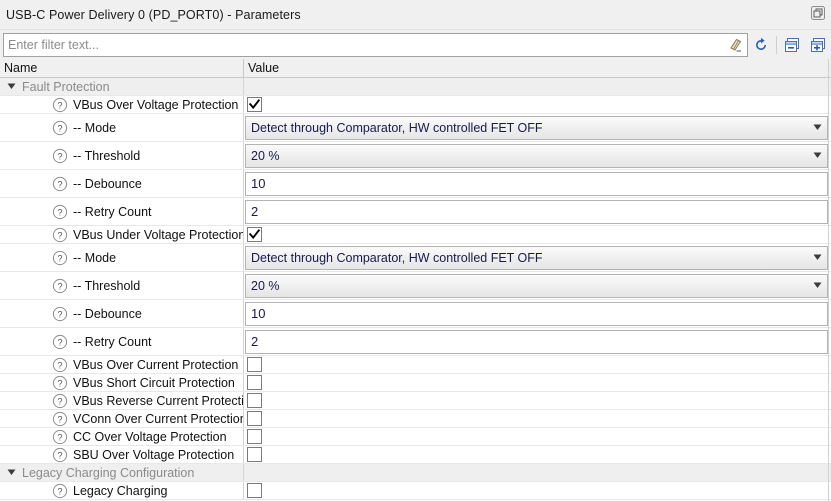 This screenshot has height=501, width=831. I want to click on row-value-cell: 2, so click(537, 341).